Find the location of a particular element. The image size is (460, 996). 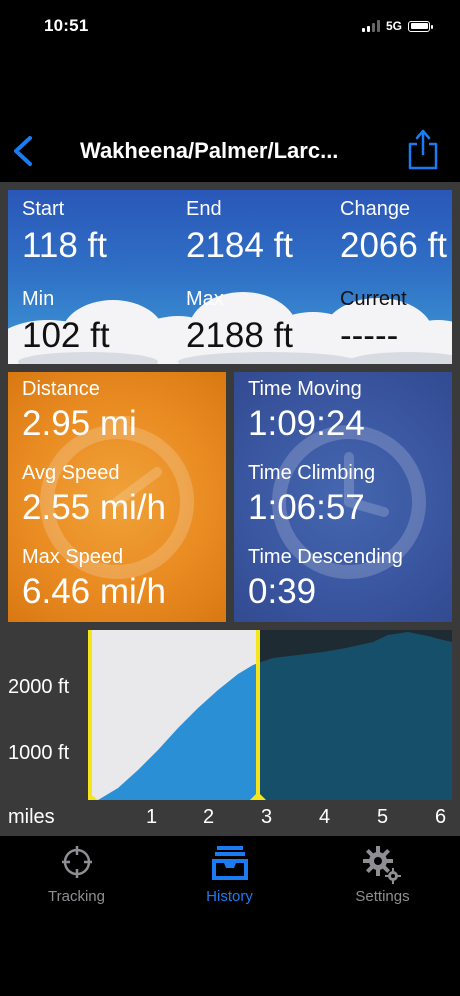

elevation-profile-chart is located at coordinates (270, 715).